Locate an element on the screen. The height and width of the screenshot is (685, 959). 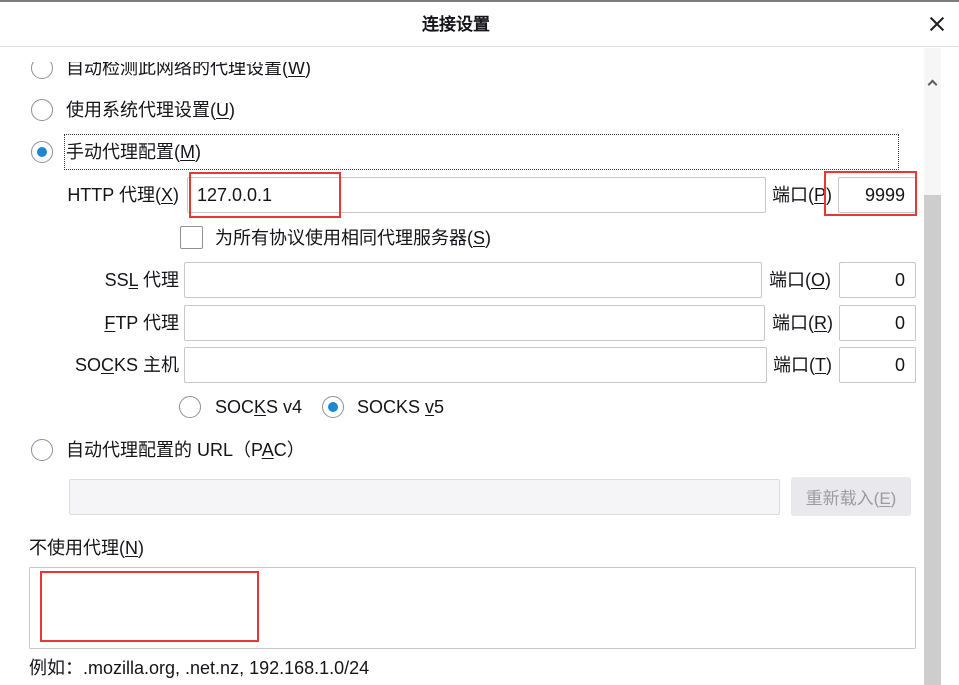
socks-v5-label: SOCKS v5 is located at coordinates (400, 407).